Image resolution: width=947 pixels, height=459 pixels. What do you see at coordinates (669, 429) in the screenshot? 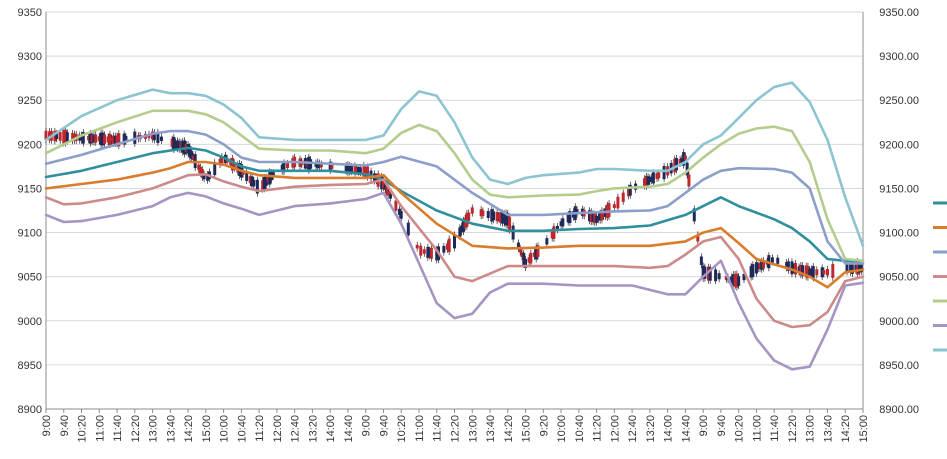
I see `x-tick-label: 14:00` at bounding box center [669, 429].